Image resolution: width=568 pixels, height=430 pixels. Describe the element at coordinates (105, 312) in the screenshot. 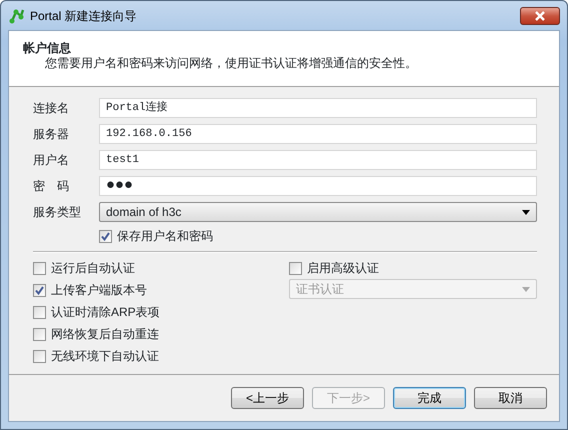

I see `checkbox-label: 认证时清除ARP表项` at that location.